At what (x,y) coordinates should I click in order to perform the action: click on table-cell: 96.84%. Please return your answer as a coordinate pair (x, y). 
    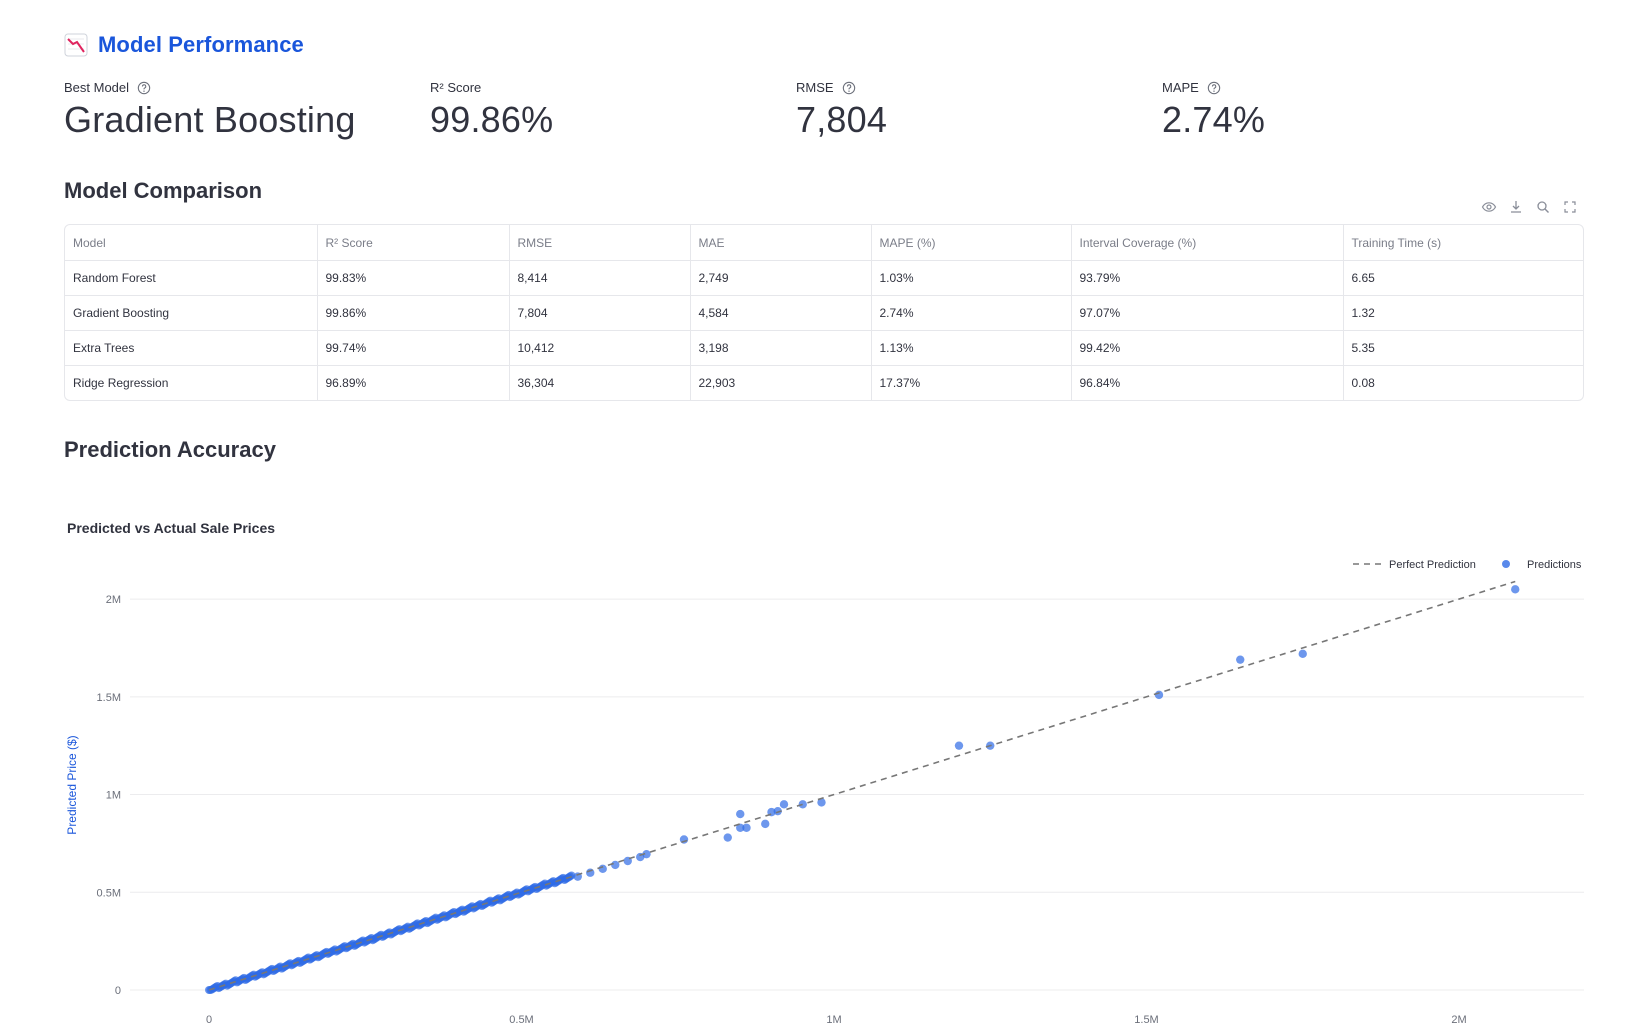
    Looking at the image, I should click on (1207, 382).